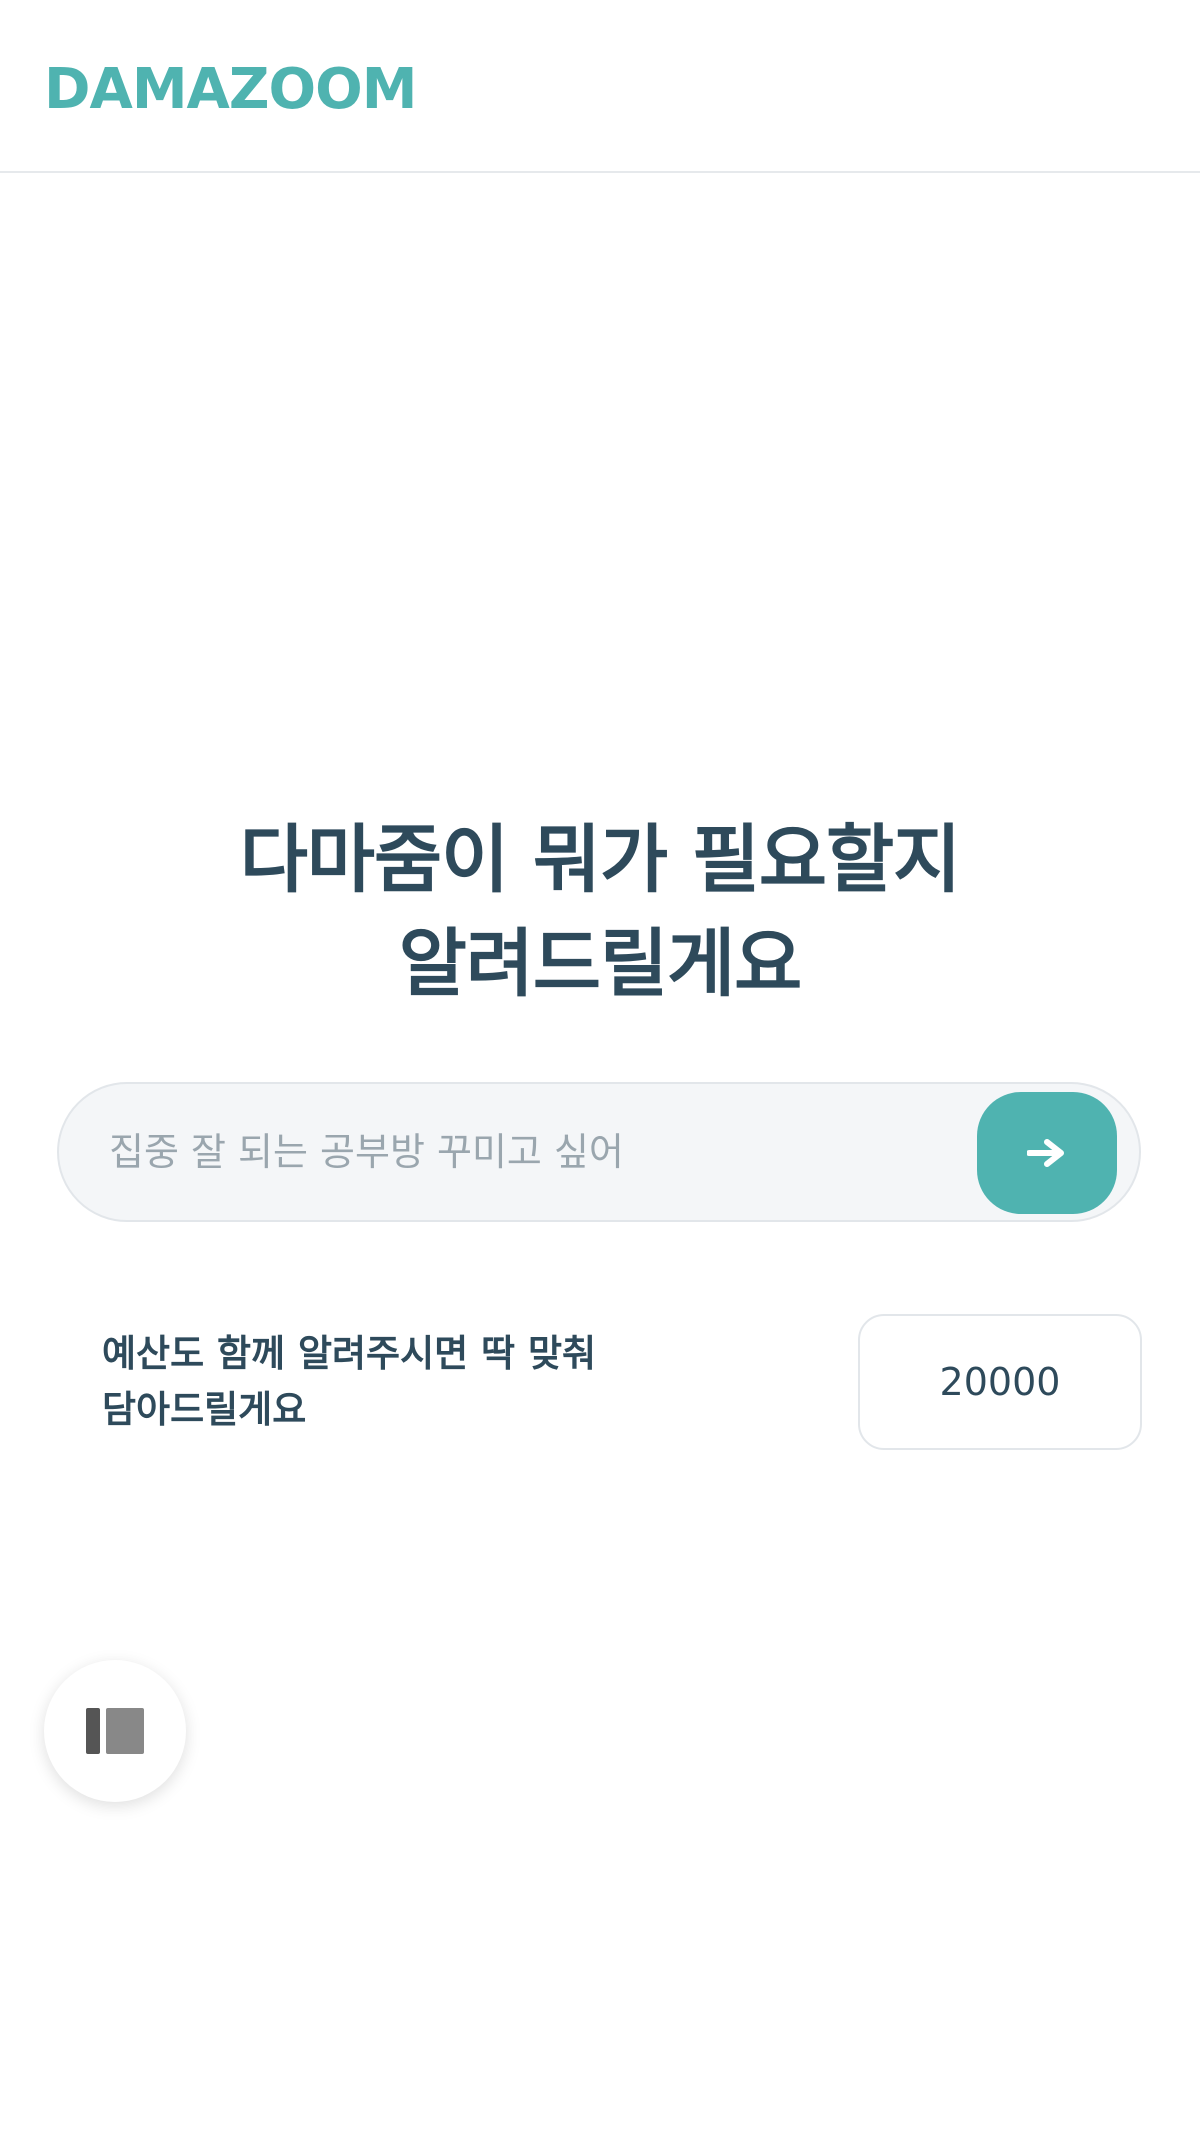  What do you see at coordinates (349, 1353) in the screenshot?
I see `budget-label-line-1: 예산도 함께 알려주시면 딱 맞춰` at bounding box center [349, 1353].